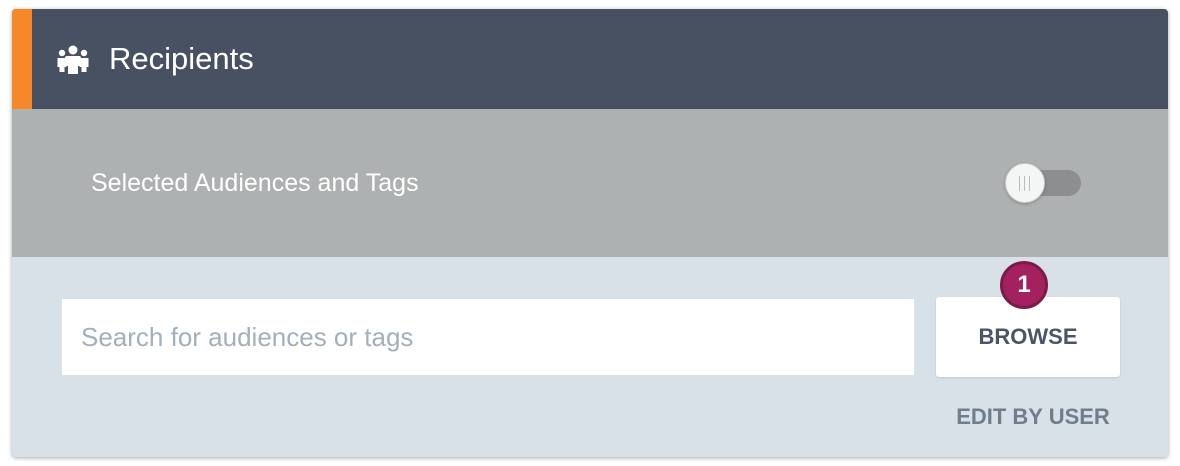  What do you see at coordinates (1047, 183) in the screenshot?
I see `selected-audiences-toggle` at bounding box center [1047, 183].